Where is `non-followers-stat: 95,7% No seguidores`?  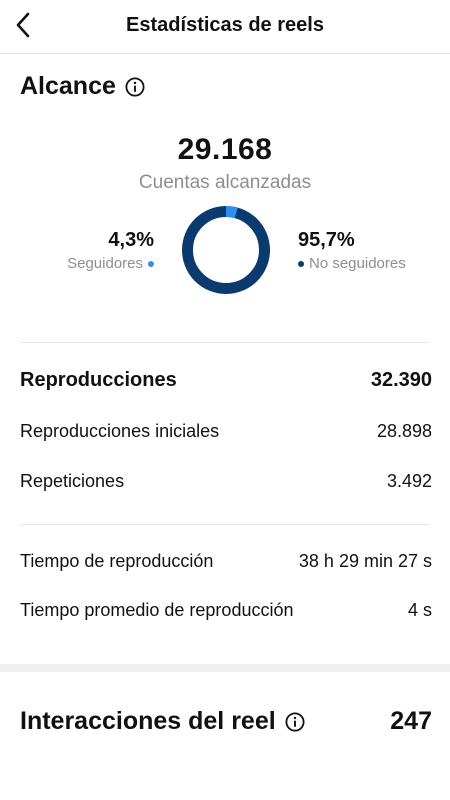
non-followers-stat: 95,7% No seguidores is located at coordinates (352, 250).